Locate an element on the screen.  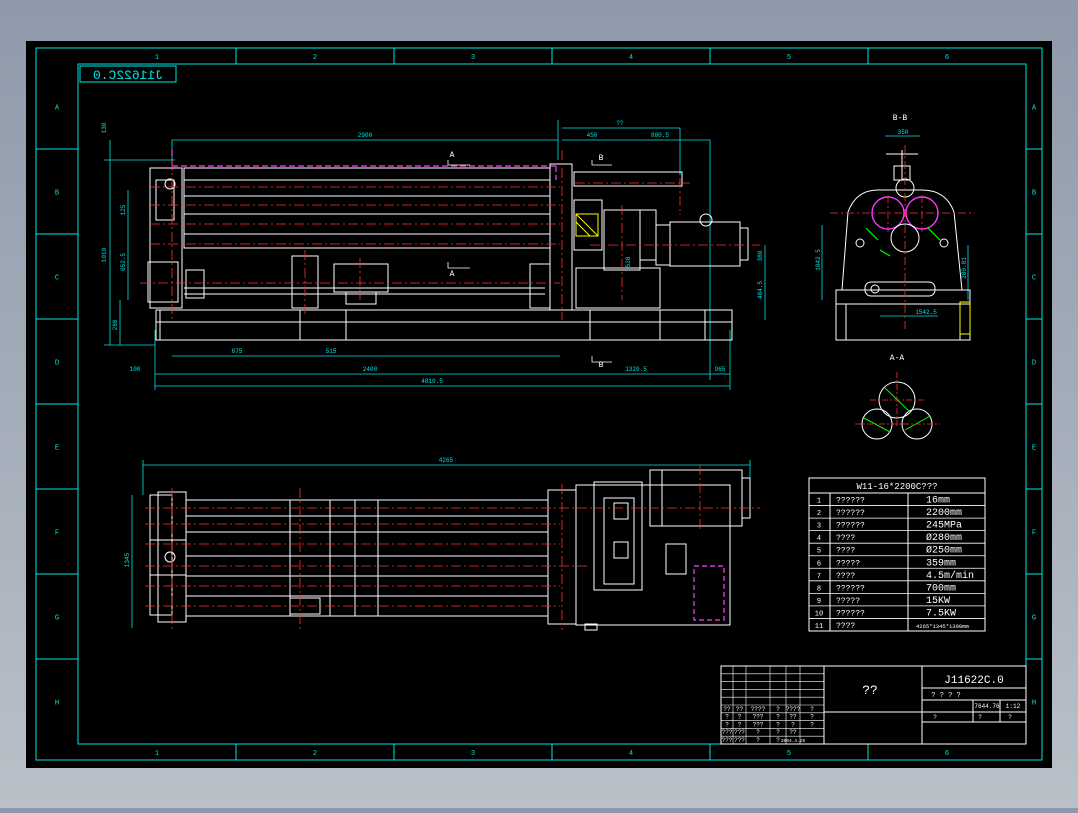
dim-side-top: 350 is located at coordinates (903, 132).